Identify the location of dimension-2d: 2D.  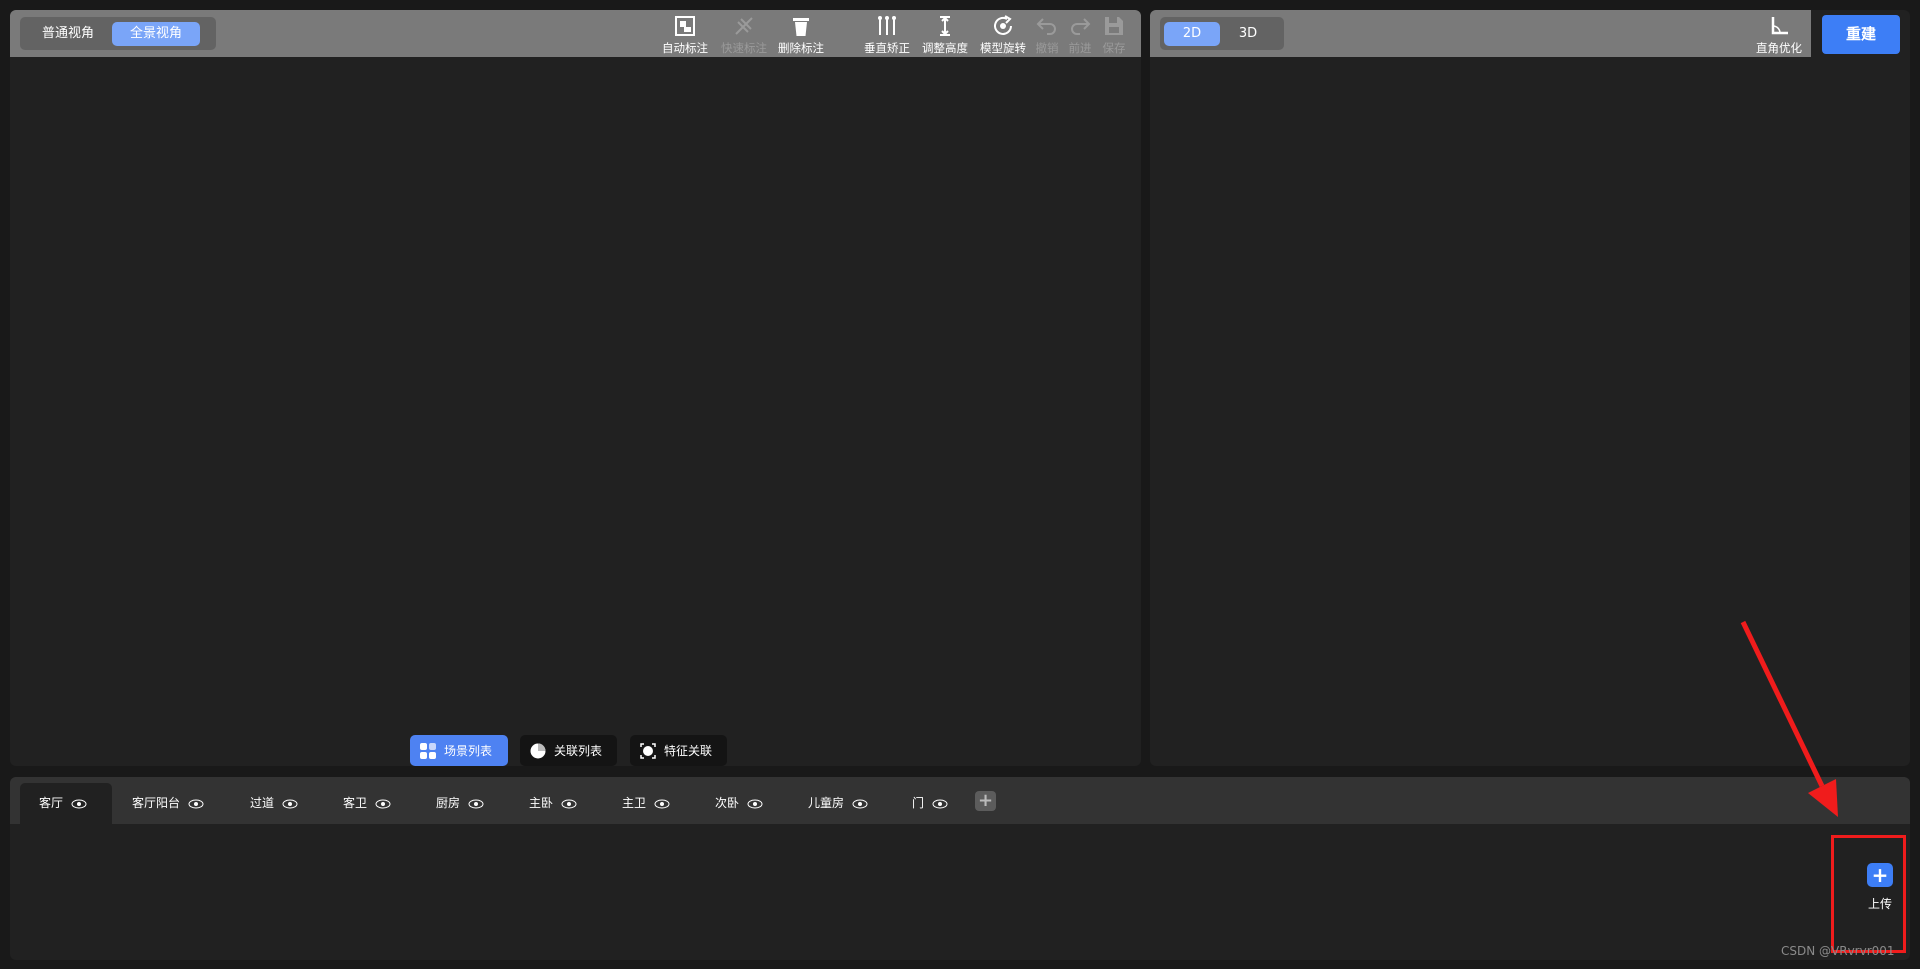
(1192, 33).